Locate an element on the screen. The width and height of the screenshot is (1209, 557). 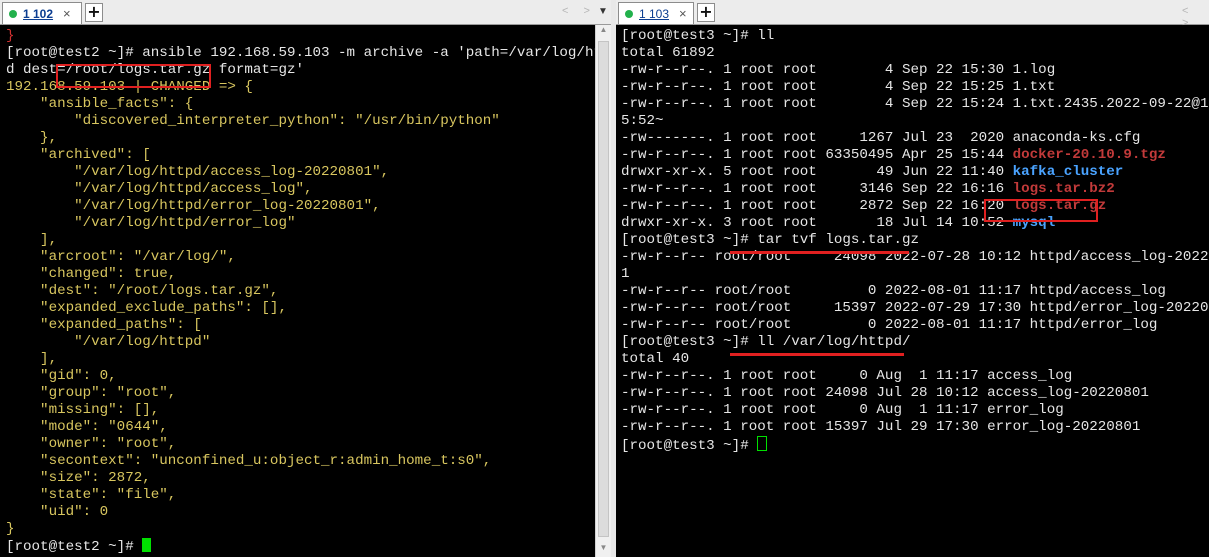
terminal-line: [root@test3 ~]# ll /var/log/httpd/ is located at coordinates (915, 342).